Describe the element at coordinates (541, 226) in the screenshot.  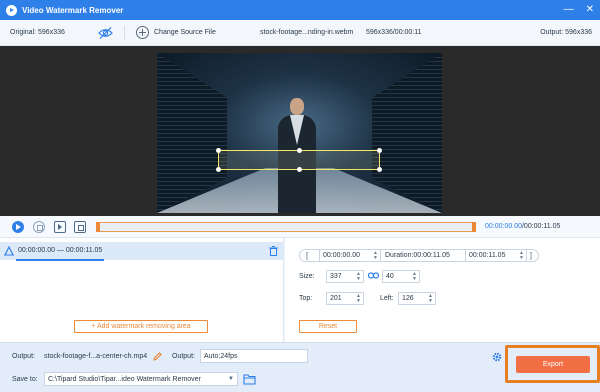
I see `total-time: /00:00:11.05` at that location.